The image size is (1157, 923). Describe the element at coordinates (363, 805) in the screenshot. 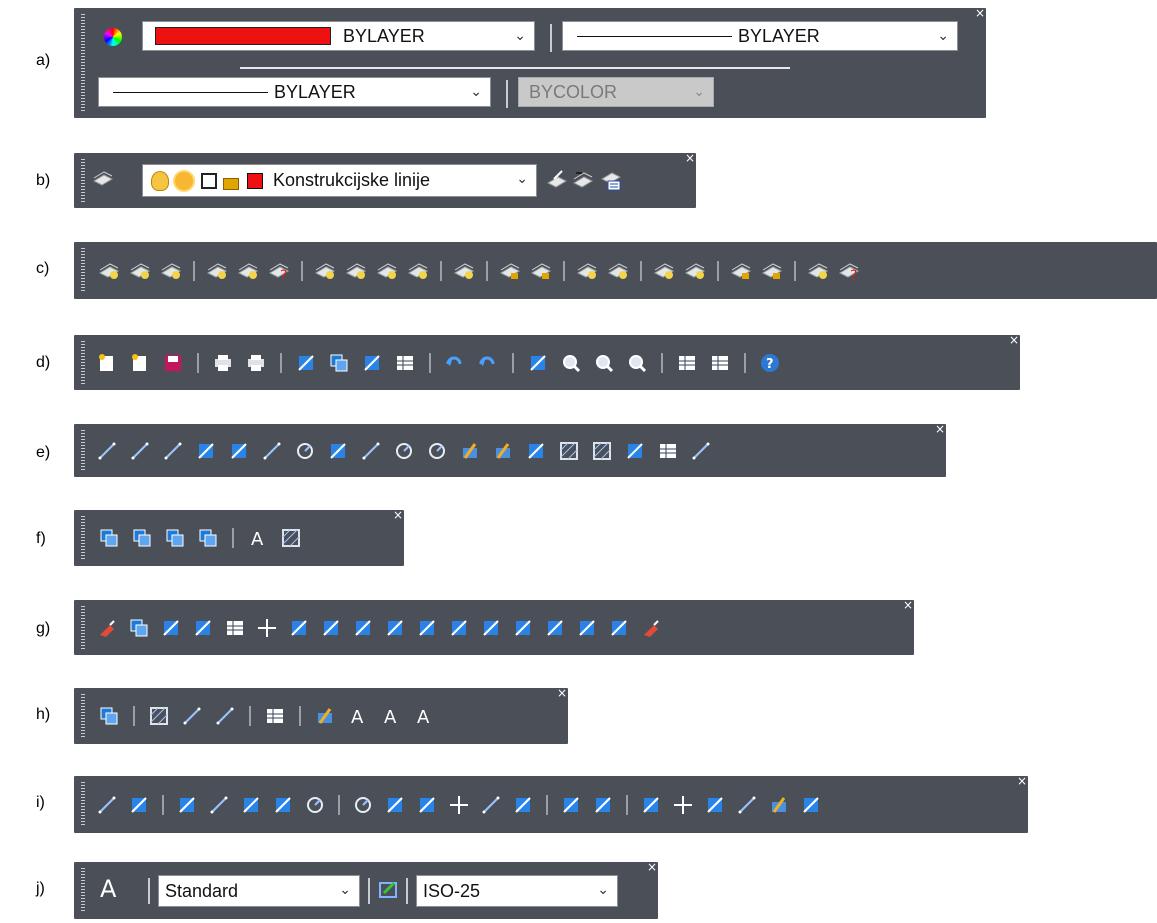

I see `diameter-dim-icon` at that location.